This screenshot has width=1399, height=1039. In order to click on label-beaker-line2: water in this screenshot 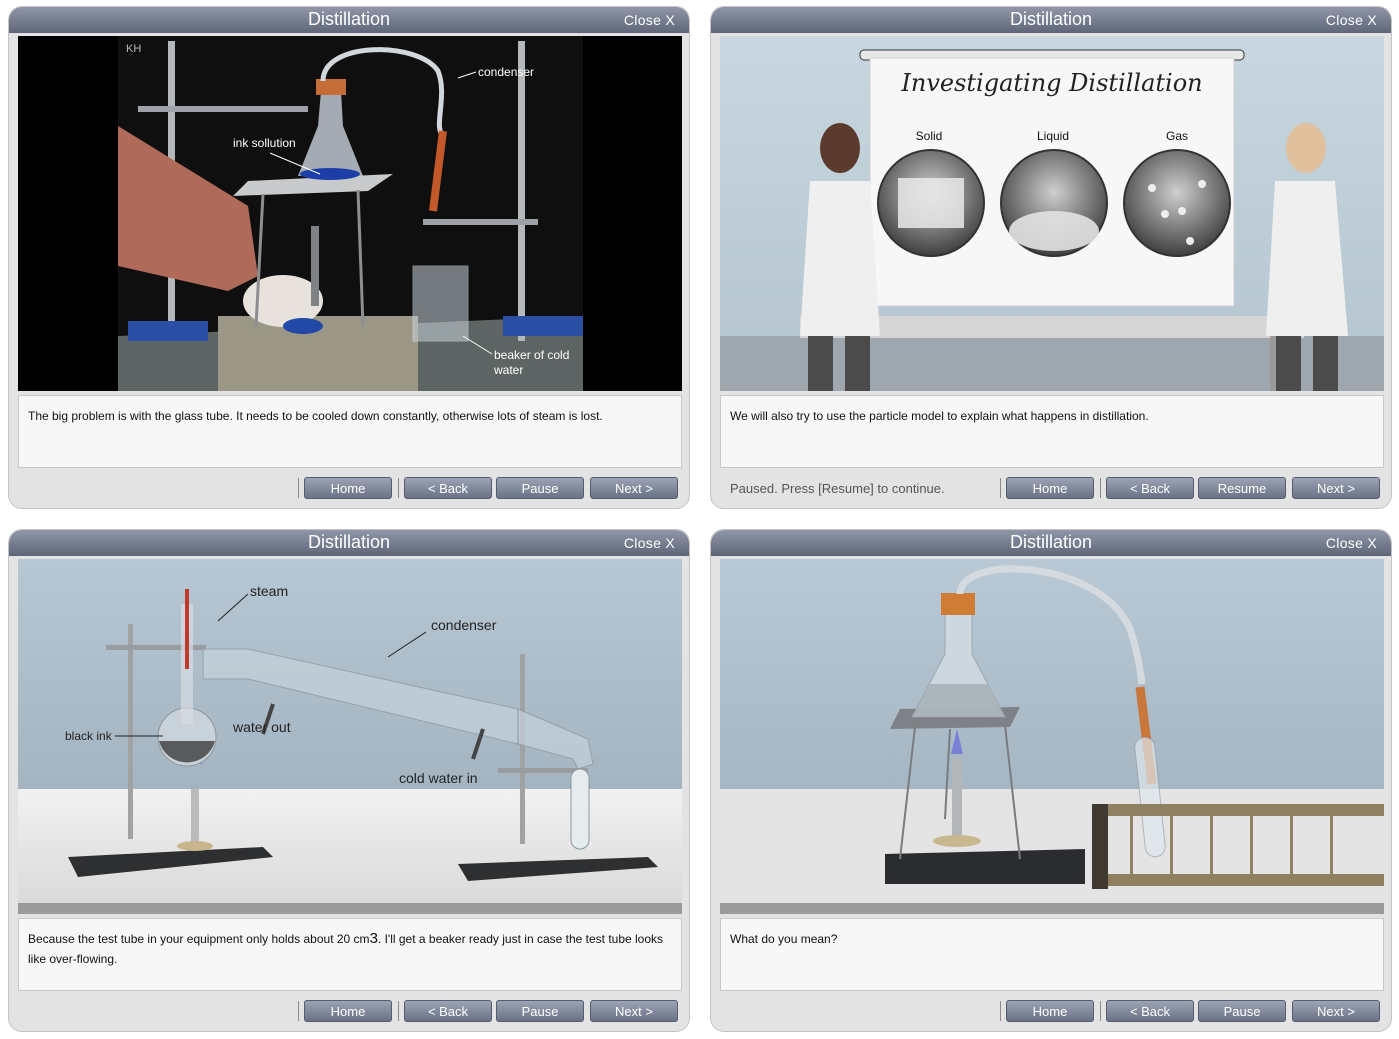, I will do `click(508, 370)`.